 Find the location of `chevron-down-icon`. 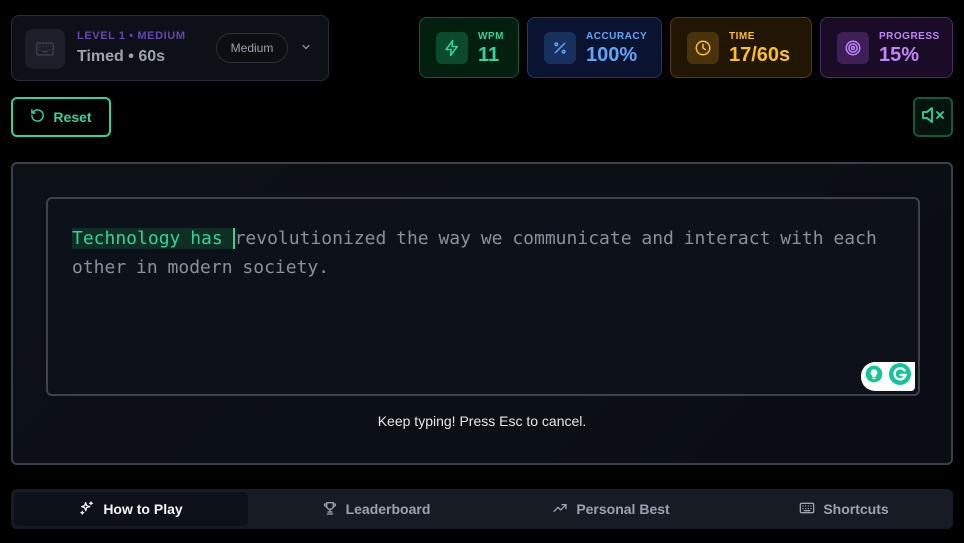

chevron-down-icon is located at coordinates (306, 49).